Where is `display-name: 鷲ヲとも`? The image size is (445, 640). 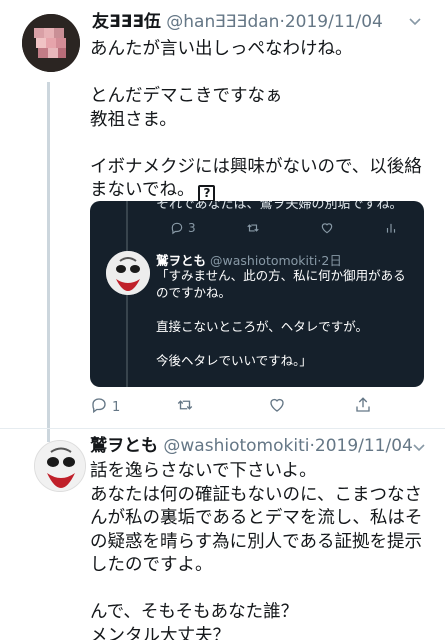 display-name: 鷲ヲとも is located at coordinates (124, 446).